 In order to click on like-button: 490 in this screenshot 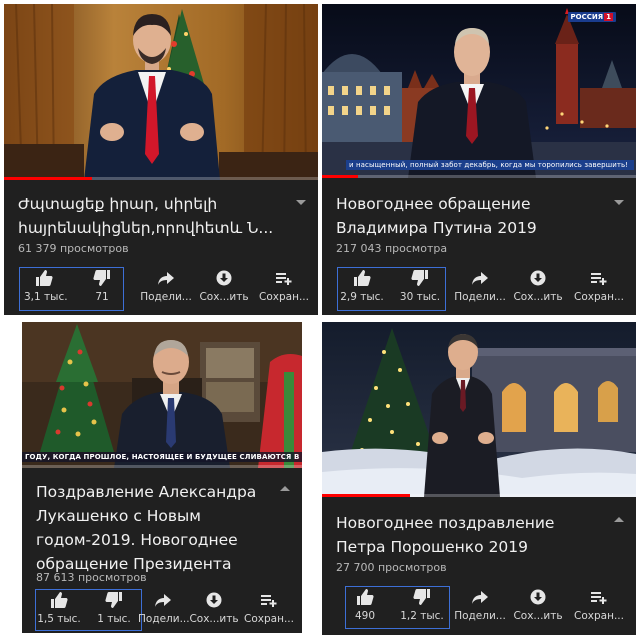, I will do `click(365, 605)`.